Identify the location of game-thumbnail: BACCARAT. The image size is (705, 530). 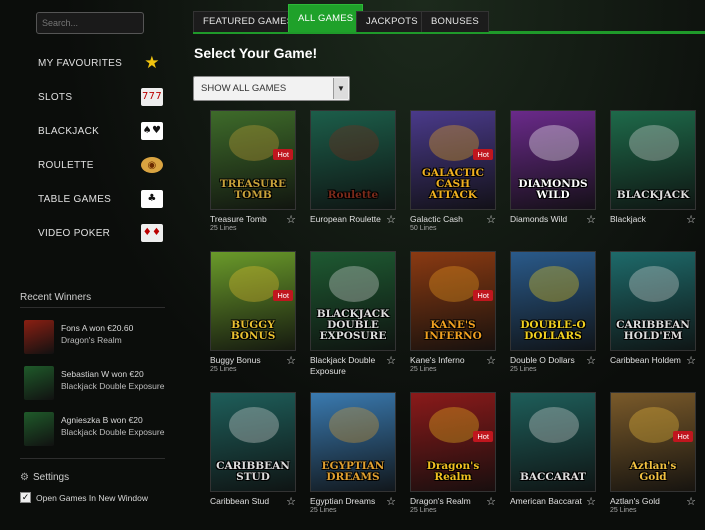
(553, 442).